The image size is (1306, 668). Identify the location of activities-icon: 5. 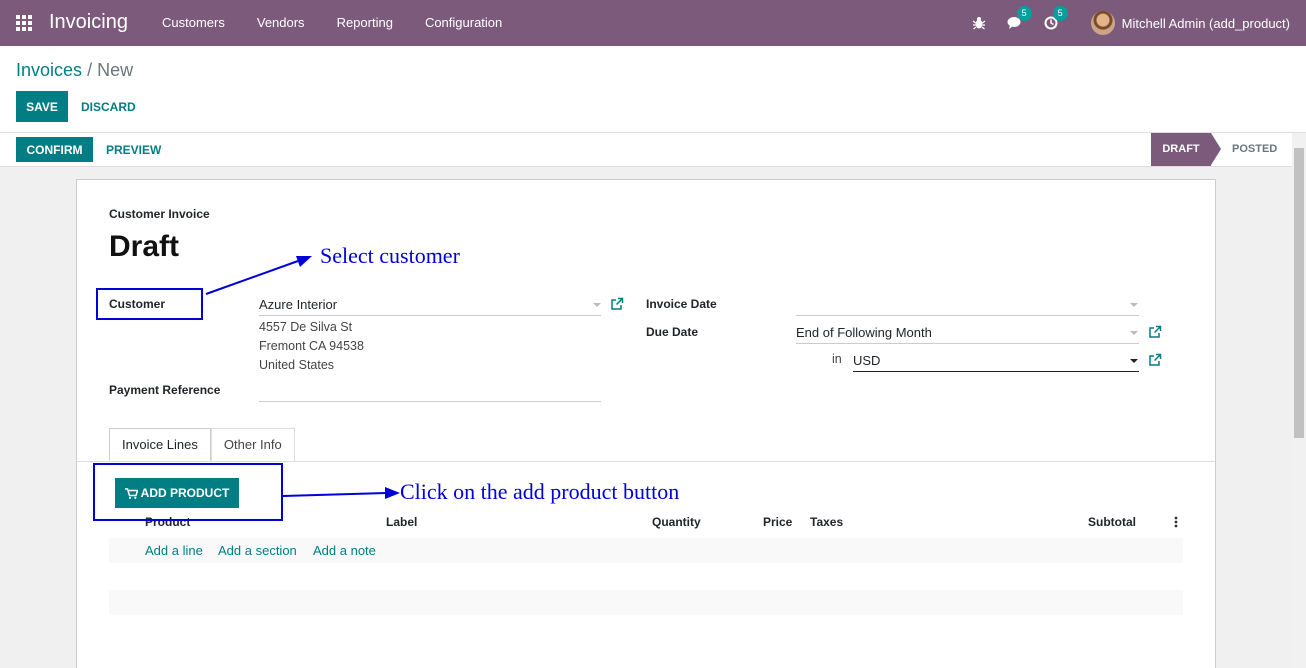
(1055, 18).